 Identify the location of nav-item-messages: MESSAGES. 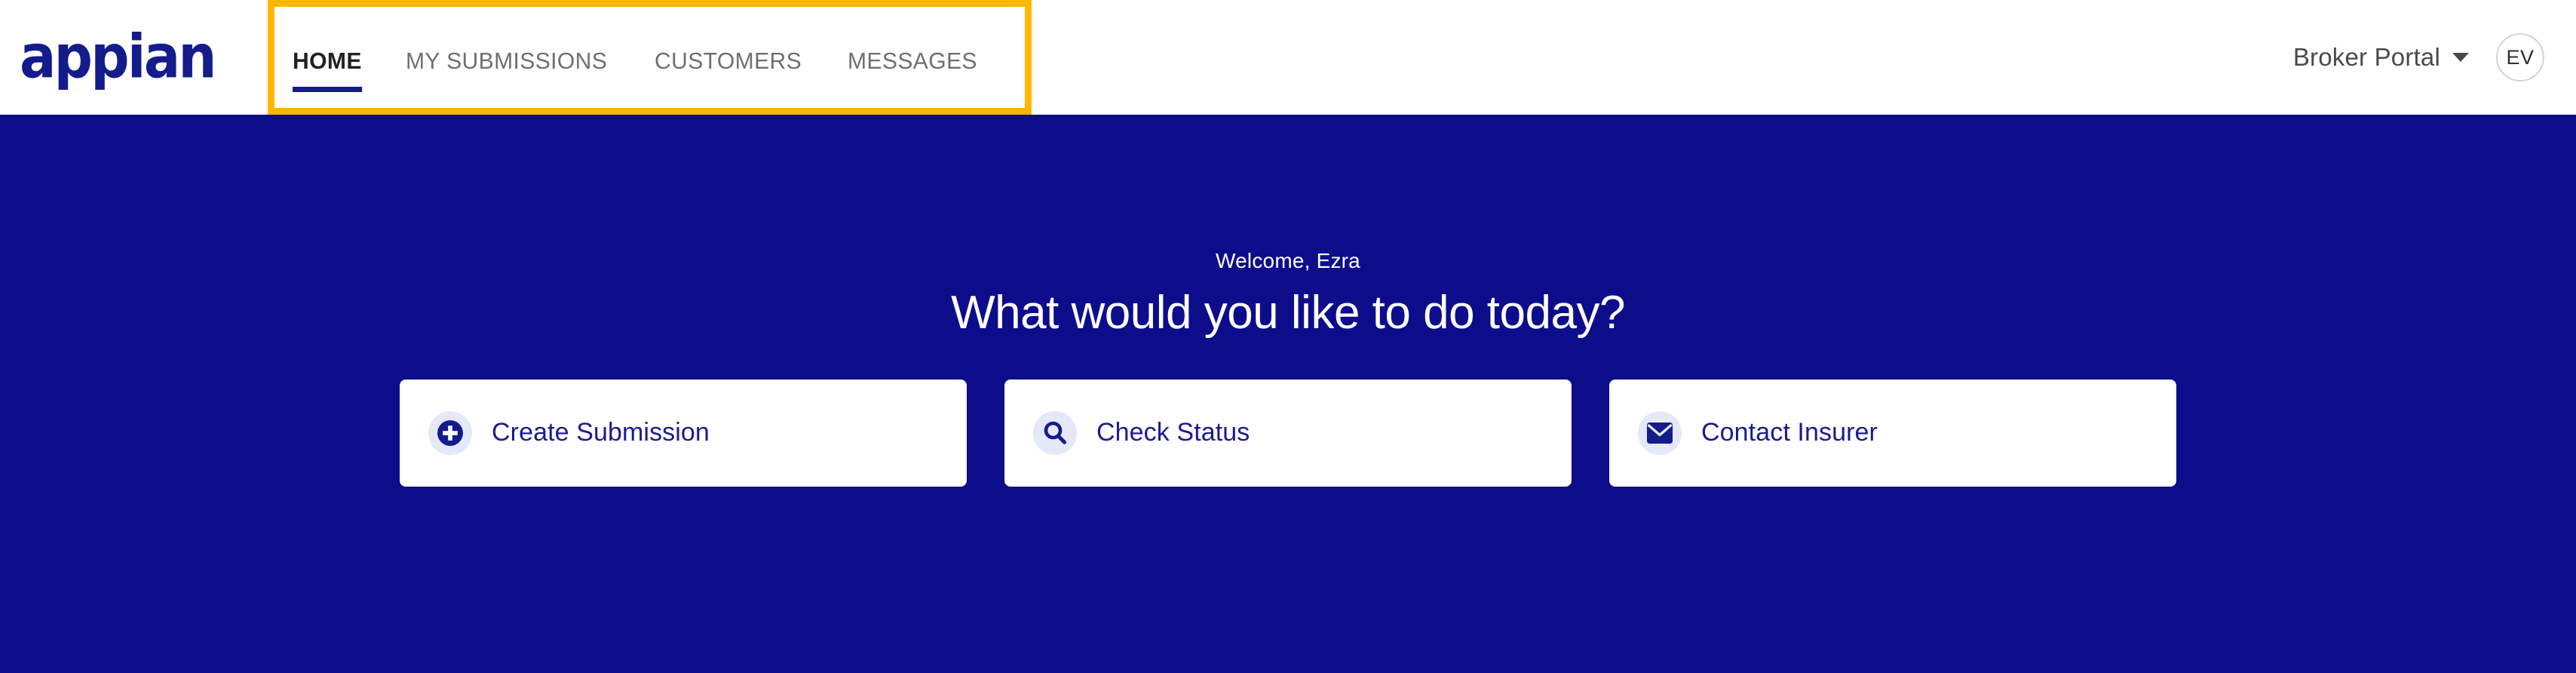
(912, 57).